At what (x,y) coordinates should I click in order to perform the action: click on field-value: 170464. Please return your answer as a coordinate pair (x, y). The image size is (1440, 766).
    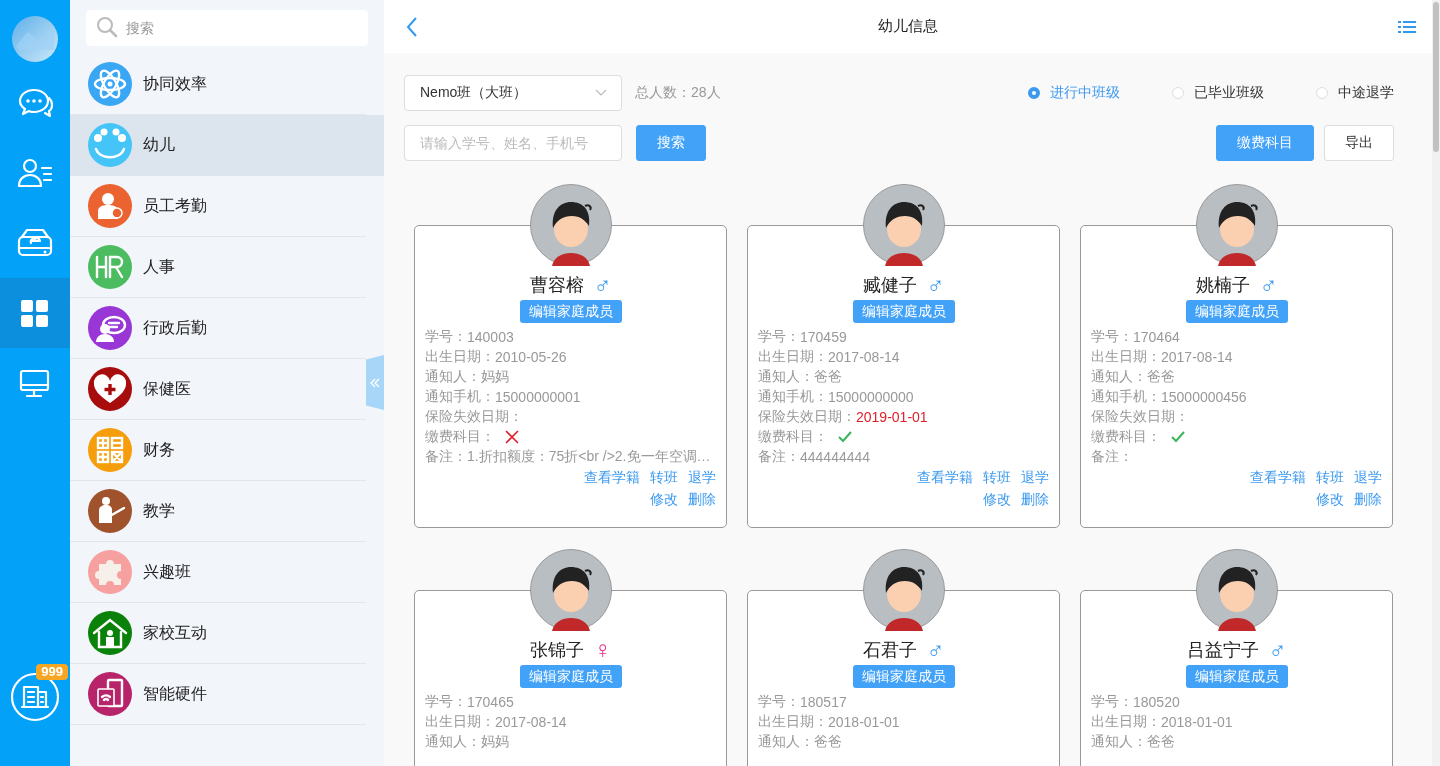
    Looking at the image, I should click on (1156, 337).